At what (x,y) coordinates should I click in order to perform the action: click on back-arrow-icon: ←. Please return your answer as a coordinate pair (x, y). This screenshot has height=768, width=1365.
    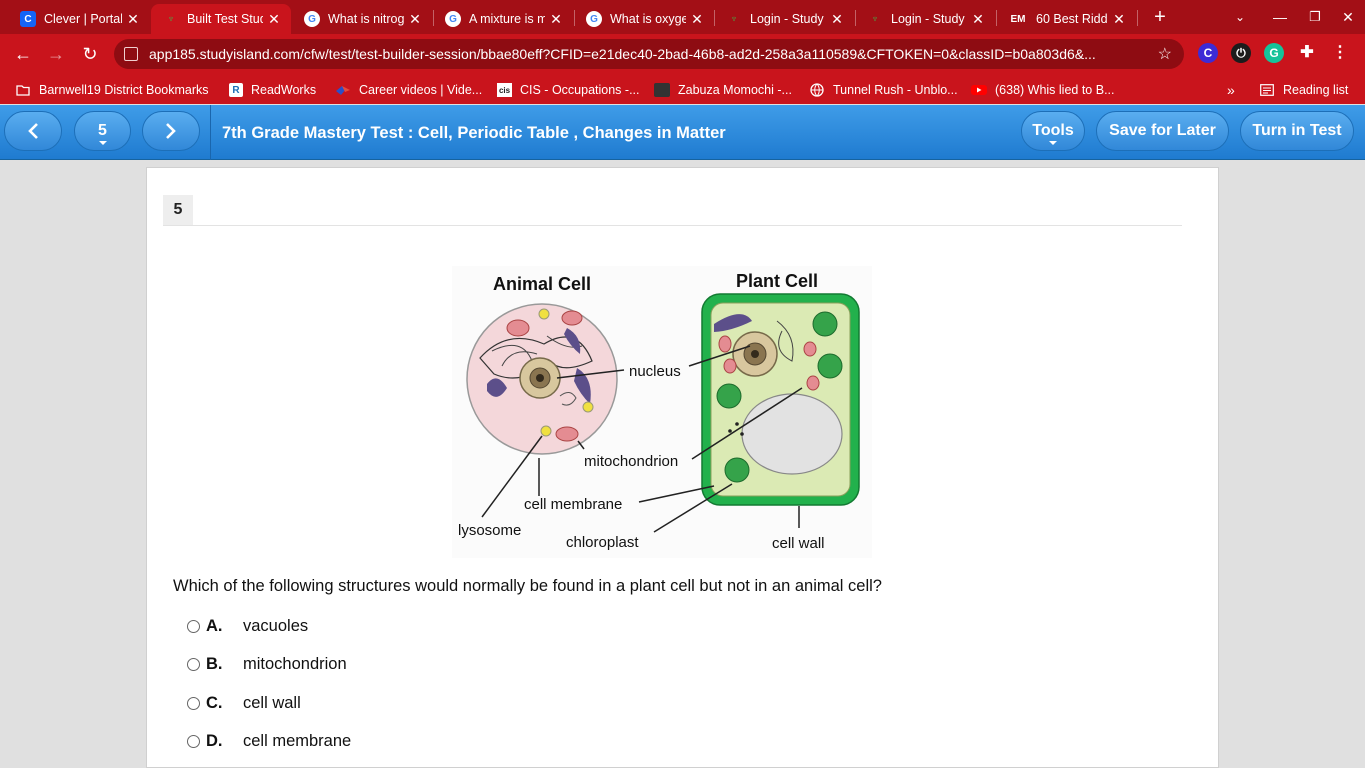
    Looking at the image, I should click on (23, 54).